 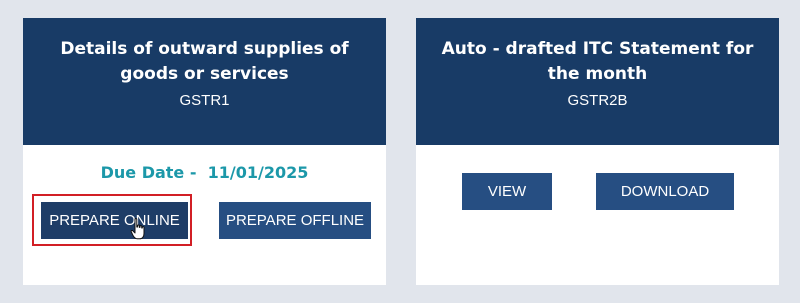 What do you see at coordinates (148, 172) in the screenshot?
I see `due-date-label: Due Date -` at bounding box center [148, 172].